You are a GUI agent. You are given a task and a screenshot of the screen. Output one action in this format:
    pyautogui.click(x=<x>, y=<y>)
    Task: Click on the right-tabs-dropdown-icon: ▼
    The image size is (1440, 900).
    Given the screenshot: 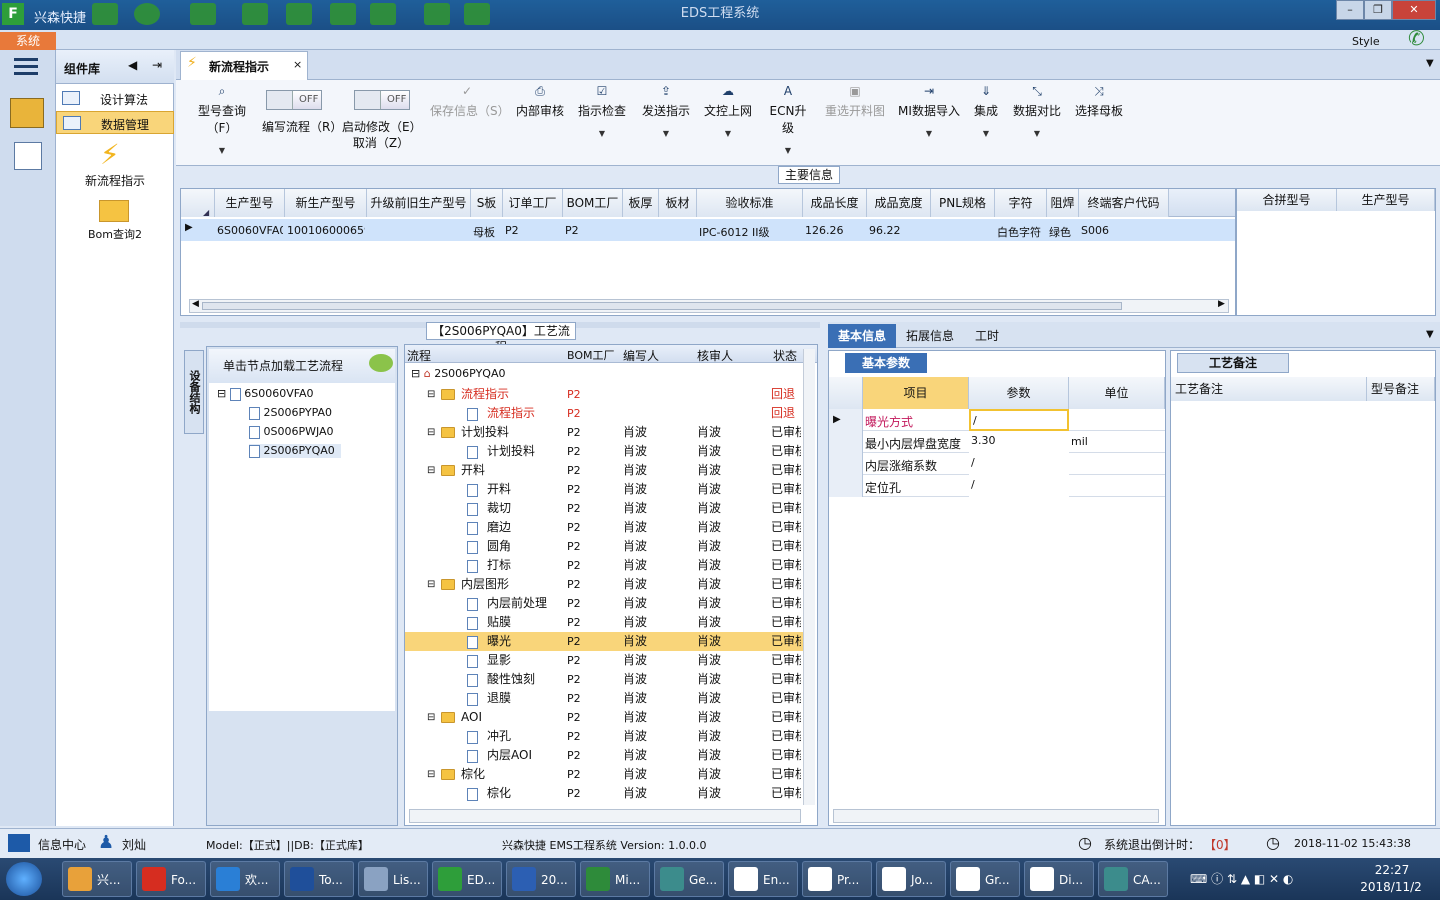 What is the action you would take?
    pyautogui.click(x=1430, y=334)
    